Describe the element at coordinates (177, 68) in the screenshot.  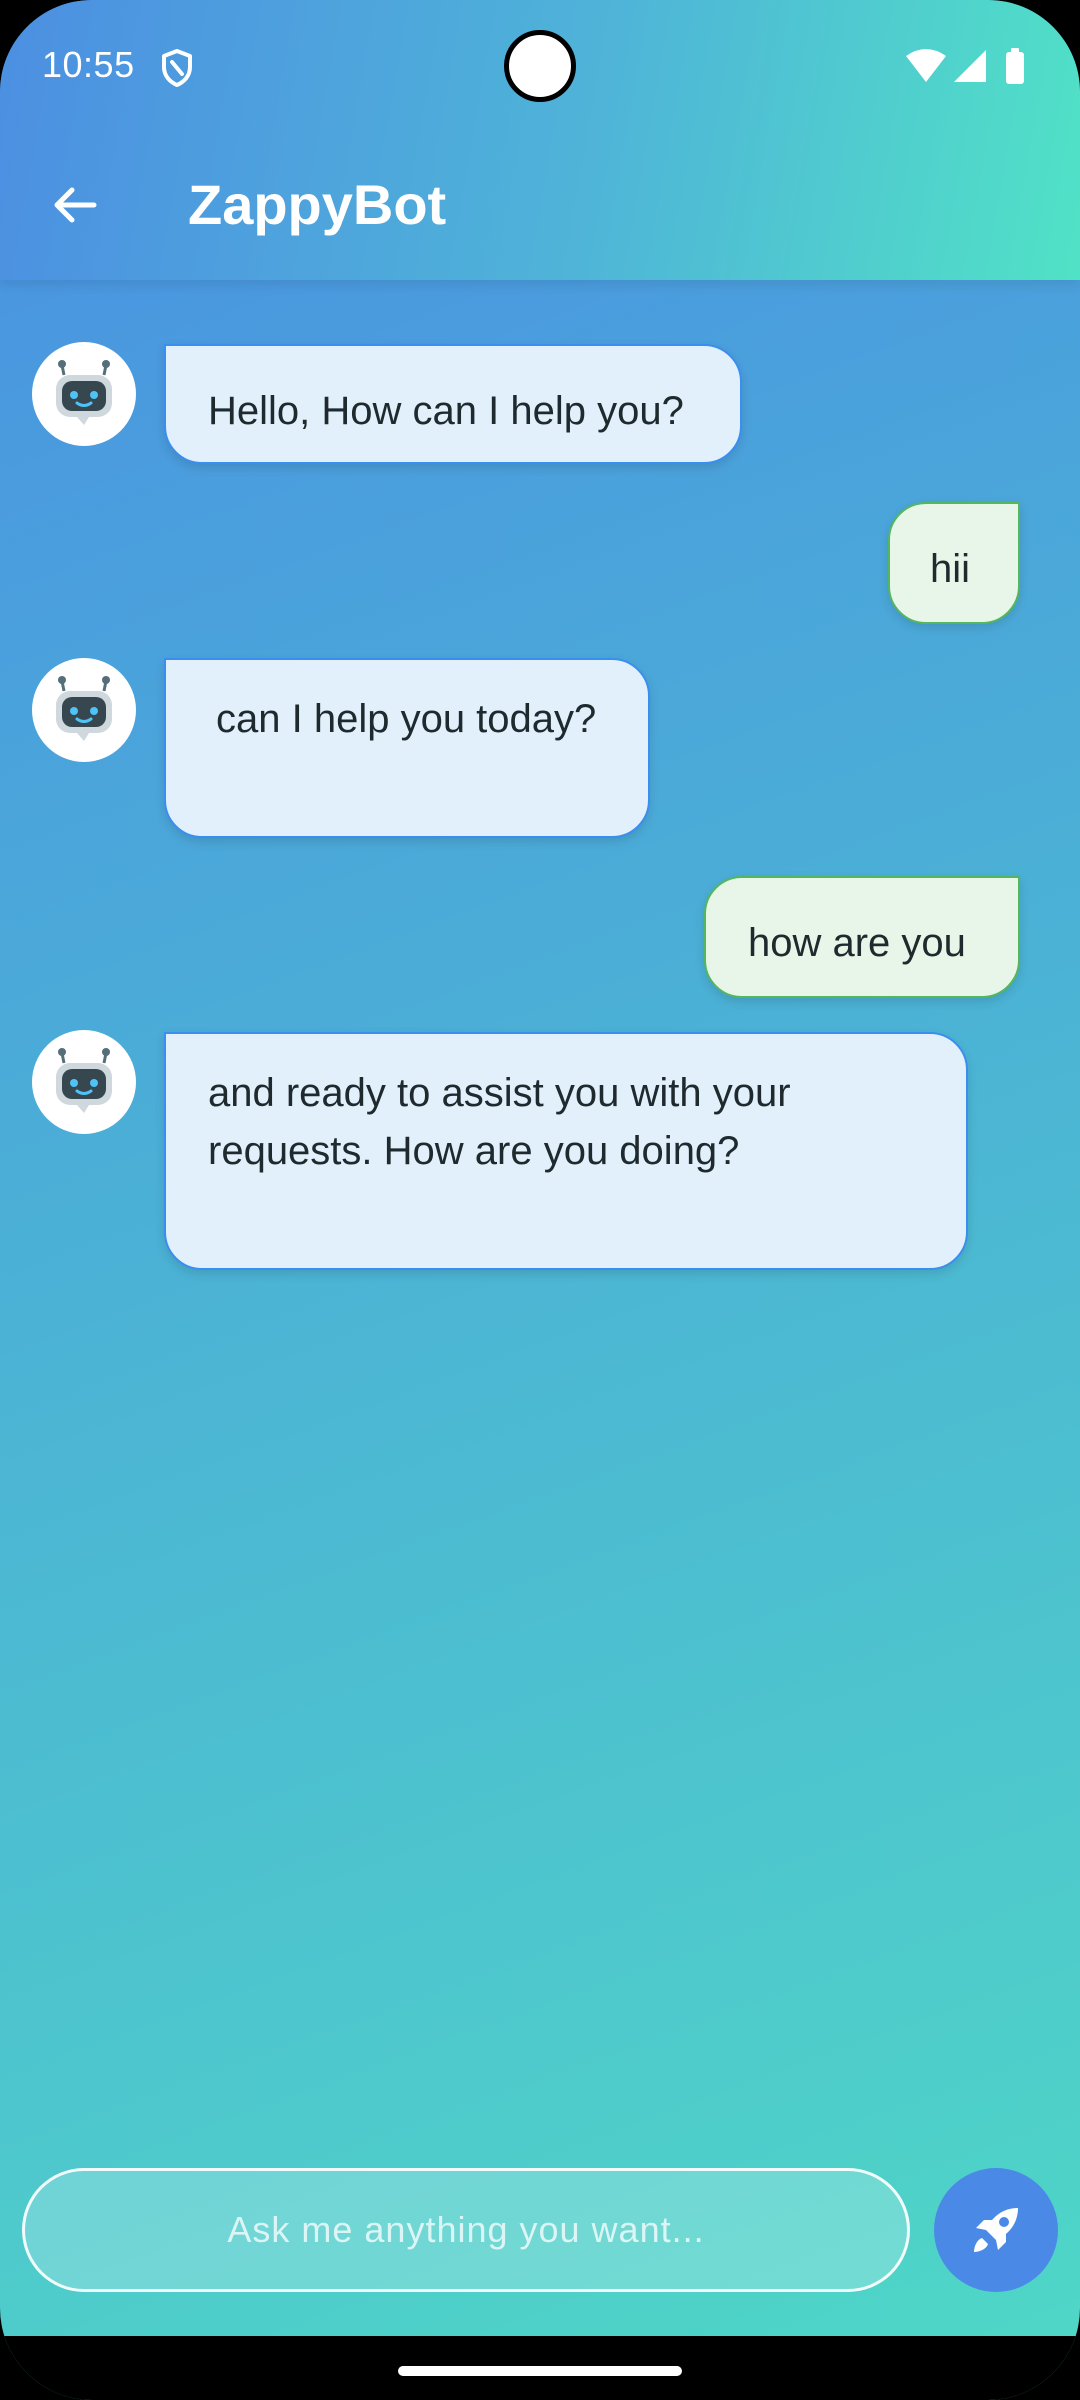
I see `shield-icon` at that location.